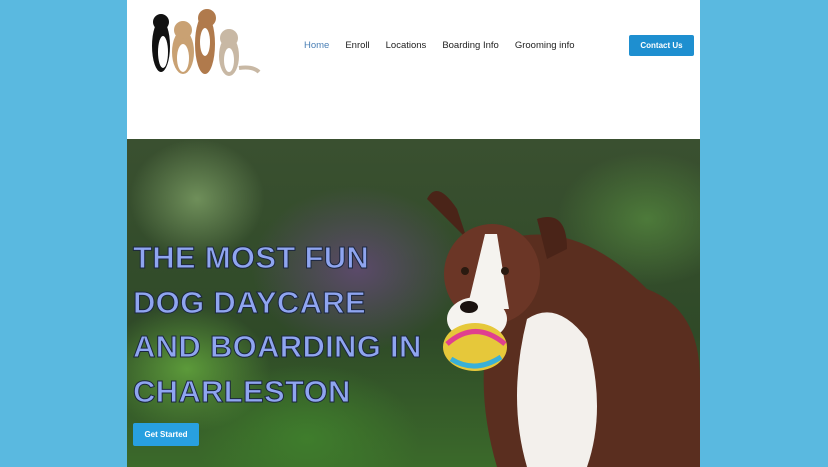  Describe the element at coordinates (204, 44) in the screenshot. I see `logo-dogs-image` at that location.